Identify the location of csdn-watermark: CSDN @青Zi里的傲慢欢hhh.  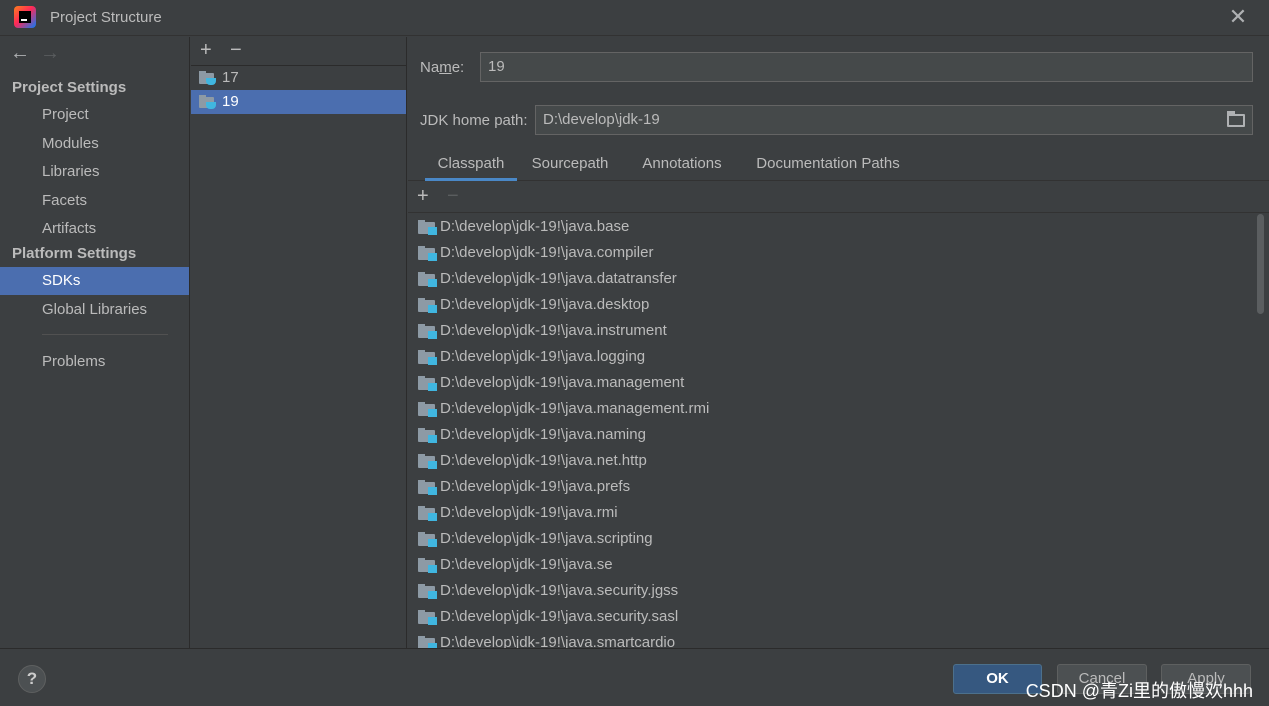
(1139, 691).